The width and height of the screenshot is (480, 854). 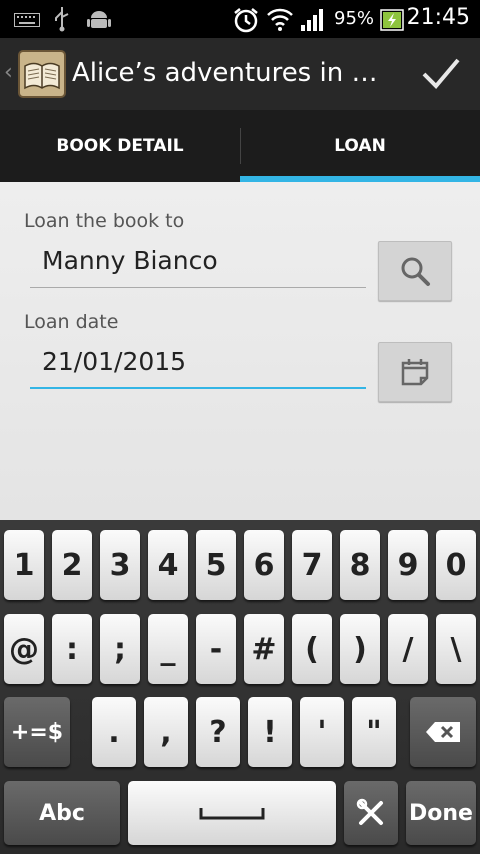 I want to click on key-hash: #, so click(x=264, y=649).